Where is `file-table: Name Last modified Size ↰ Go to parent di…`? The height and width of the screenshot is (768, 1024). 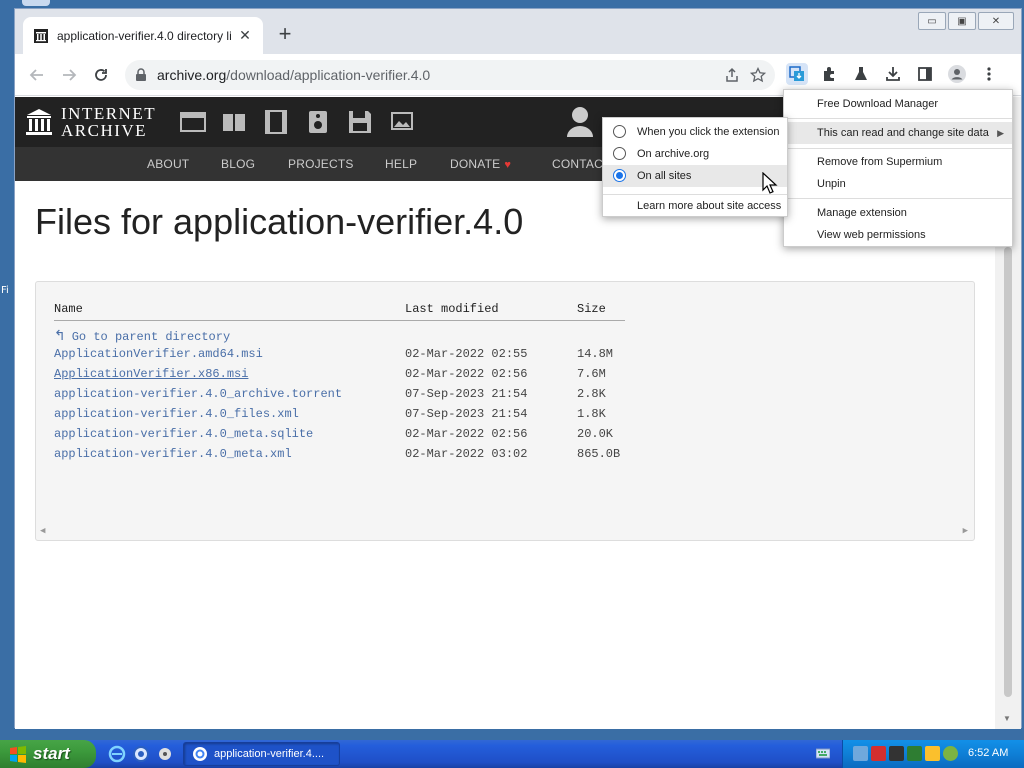
file-table: Name Last modified Size ↰ Go to parent di… is located at coordinates (339, 383).